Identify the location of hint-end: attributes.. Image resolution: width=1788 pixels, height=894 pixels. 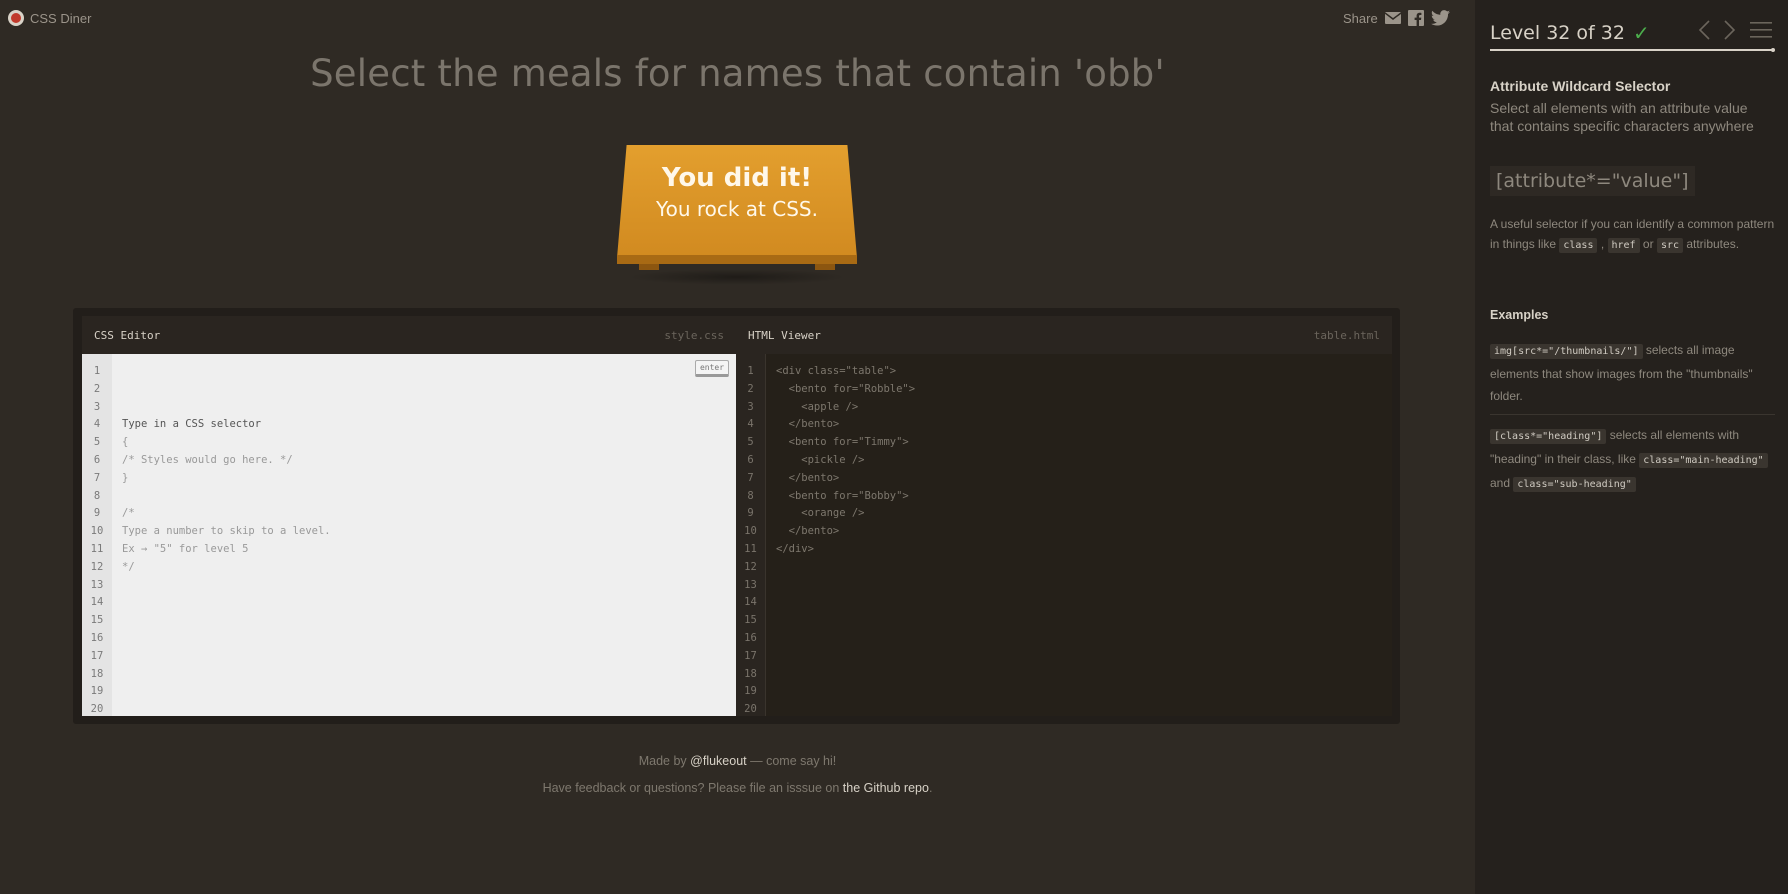
(1711, 244).